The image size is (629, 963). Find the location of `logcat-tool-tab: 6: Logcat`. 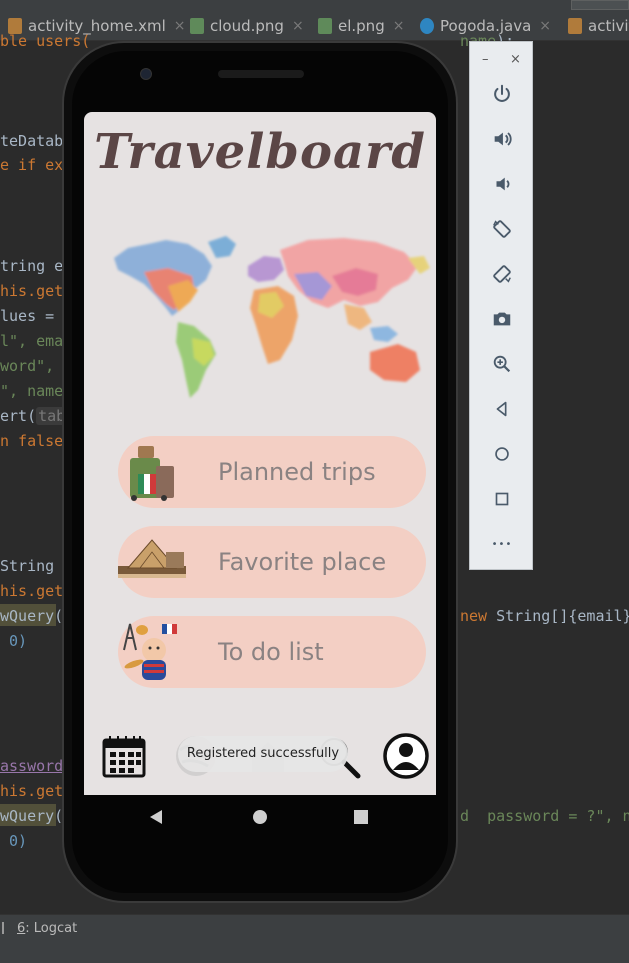

logcat-tool-tab: 6: Logcat is located at coordinates (314, 927).